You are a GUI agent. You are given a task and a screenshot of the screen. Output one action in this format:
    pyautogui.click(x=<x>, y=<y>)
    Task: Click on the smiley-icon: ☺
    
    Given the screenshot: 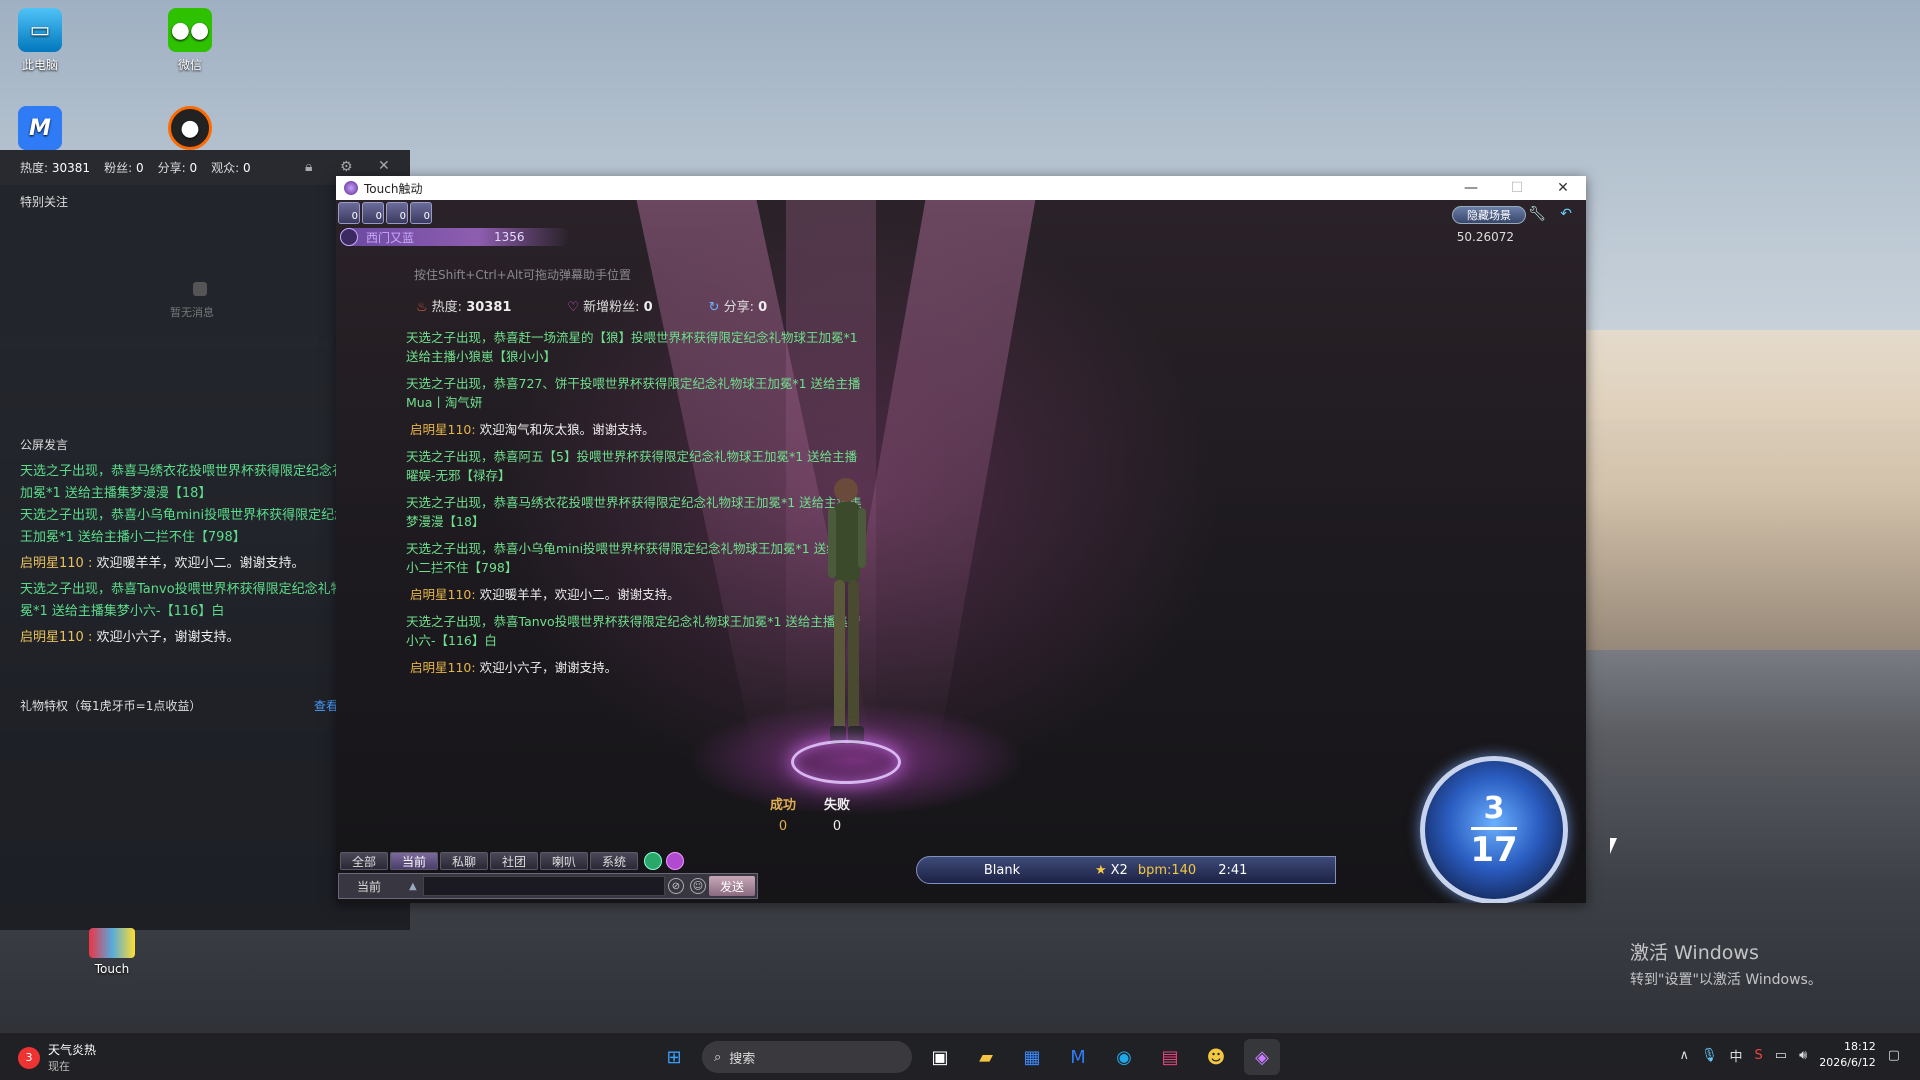 What is the action you would take?
    pyautogui.click(x=698, y=886)
    